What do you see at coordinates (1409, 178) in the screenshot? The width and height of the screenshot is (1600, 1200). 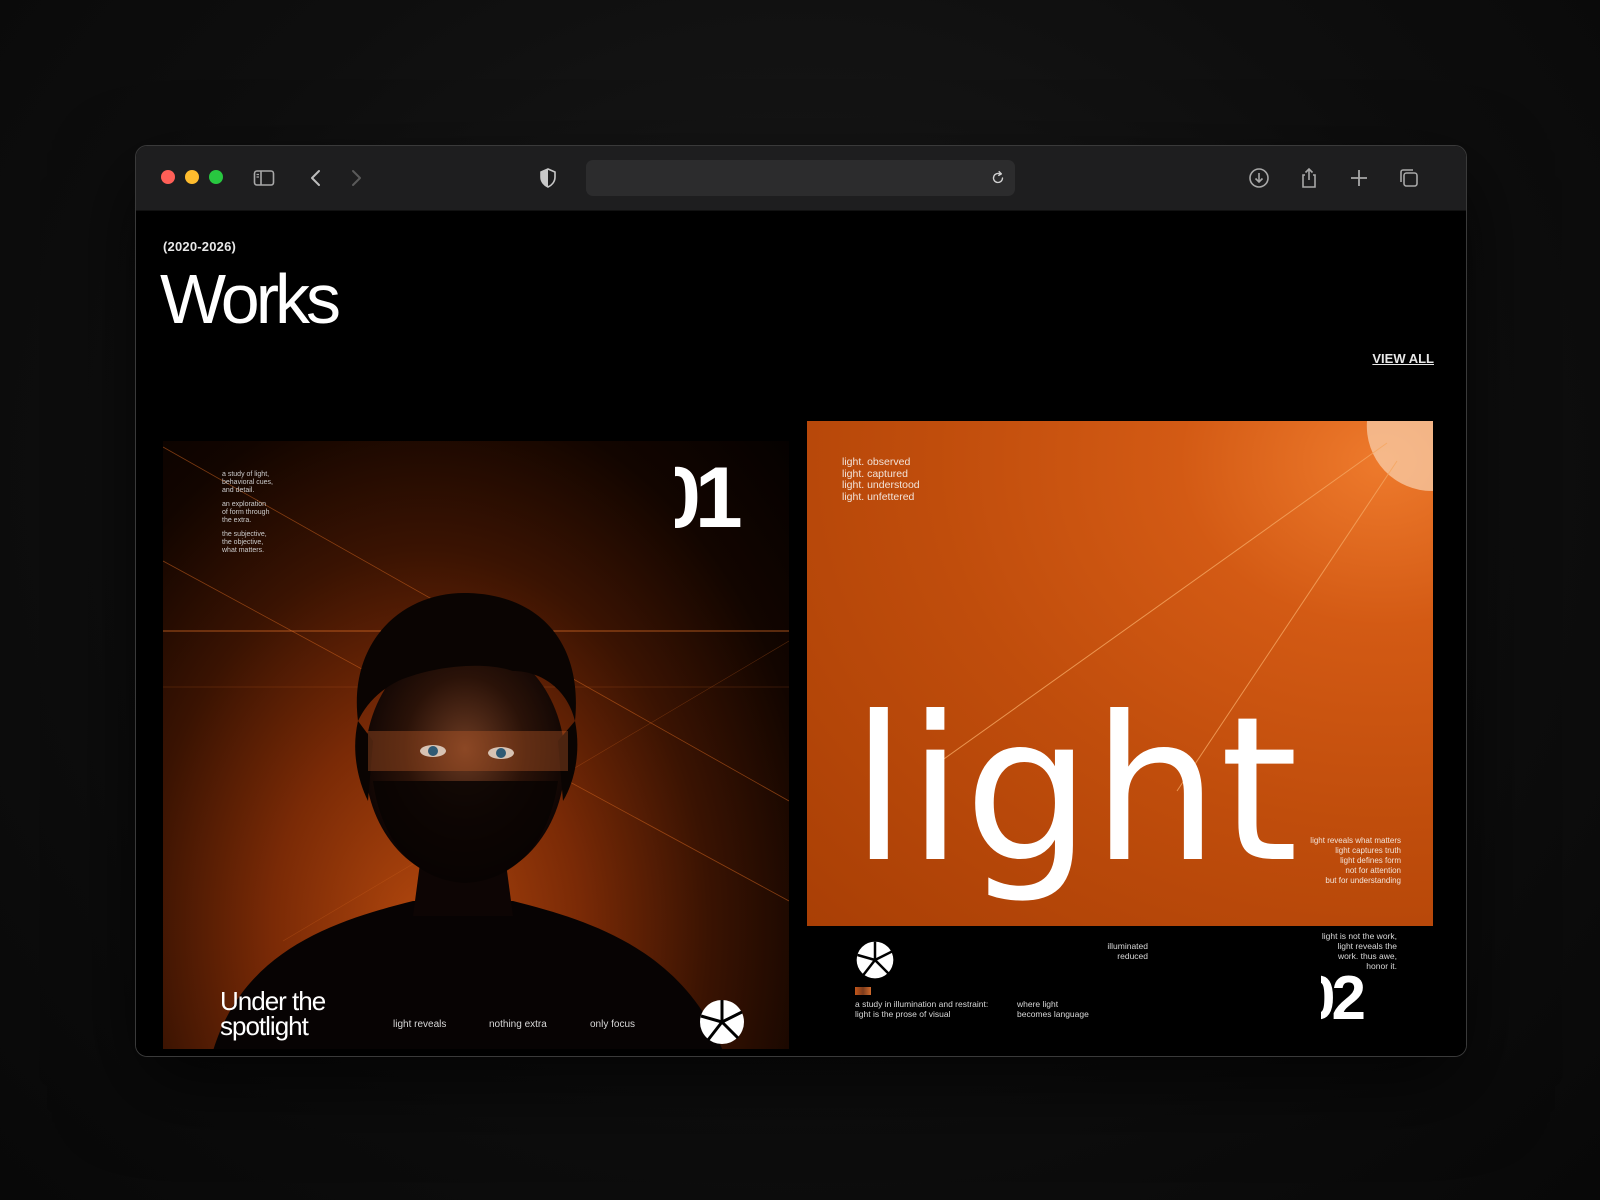 I see `tabs-overview-icon` at bounding box center [1409, 178].